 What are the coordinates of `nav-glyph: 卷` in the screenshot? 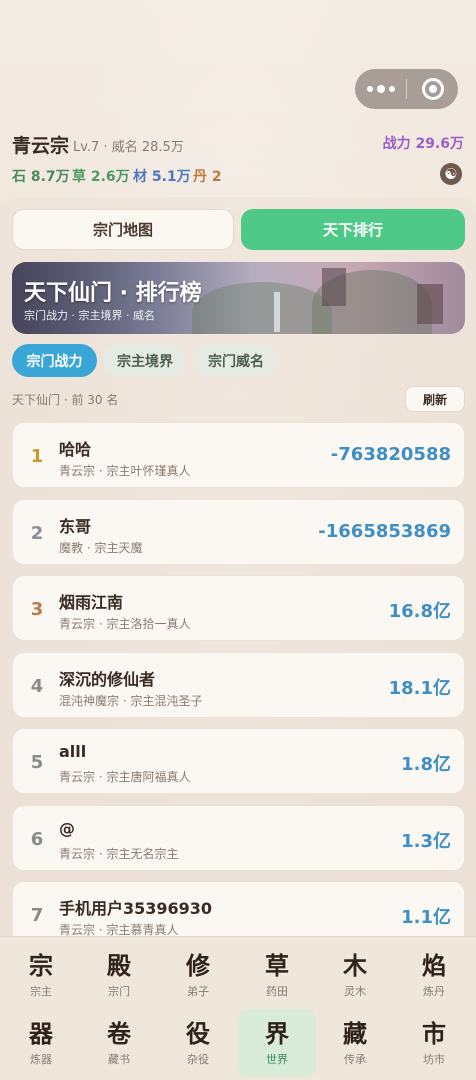 It's located at (119, 1033).